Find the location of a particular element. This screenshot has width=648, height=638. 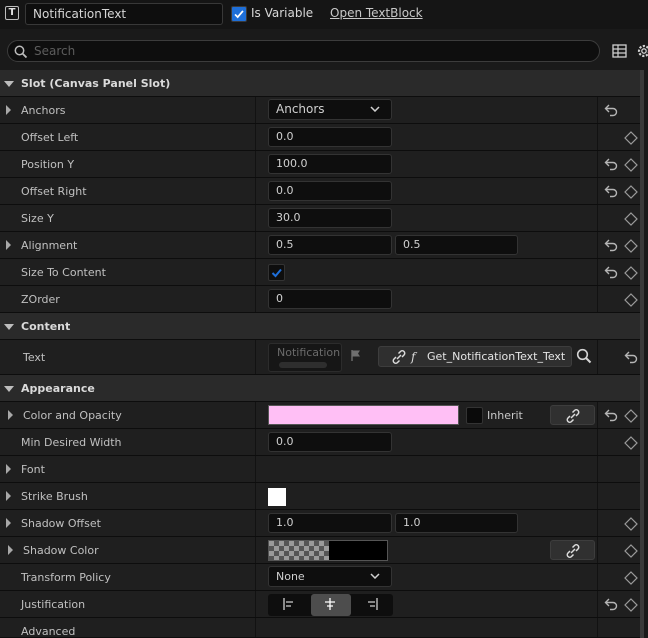

zorder-input: 0 is located at coordinates (330, 299).